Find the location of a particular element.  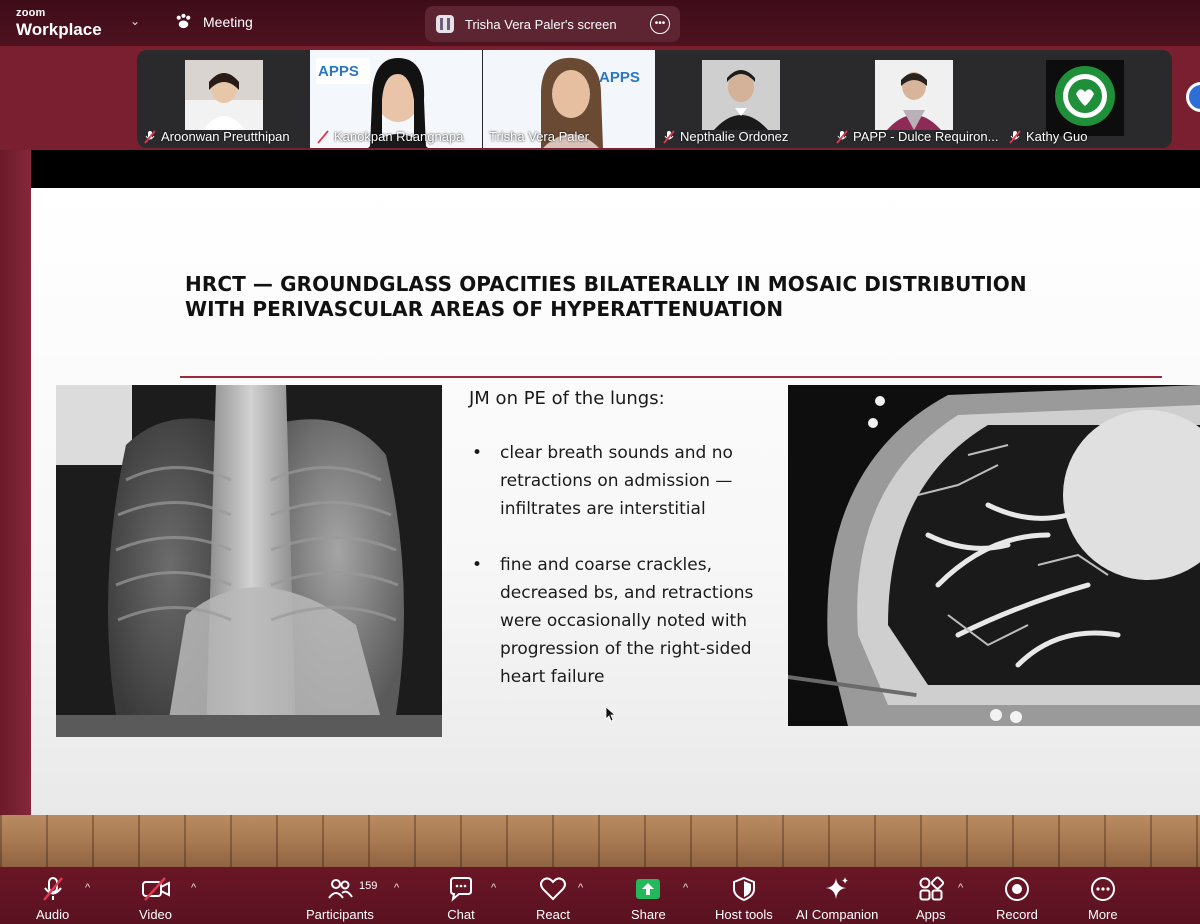

host-tools-button: Host tools is located at coordinates (744, 898).